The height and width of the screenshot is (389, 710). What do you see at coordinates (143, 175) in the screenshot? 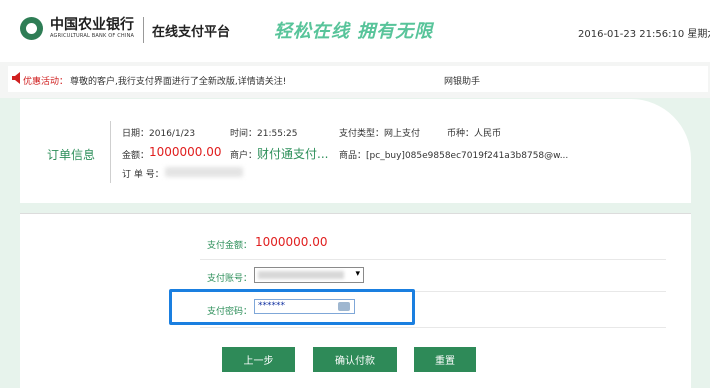
I see `order-number-label: 订 单 号：` at bounding box center [143, 175].